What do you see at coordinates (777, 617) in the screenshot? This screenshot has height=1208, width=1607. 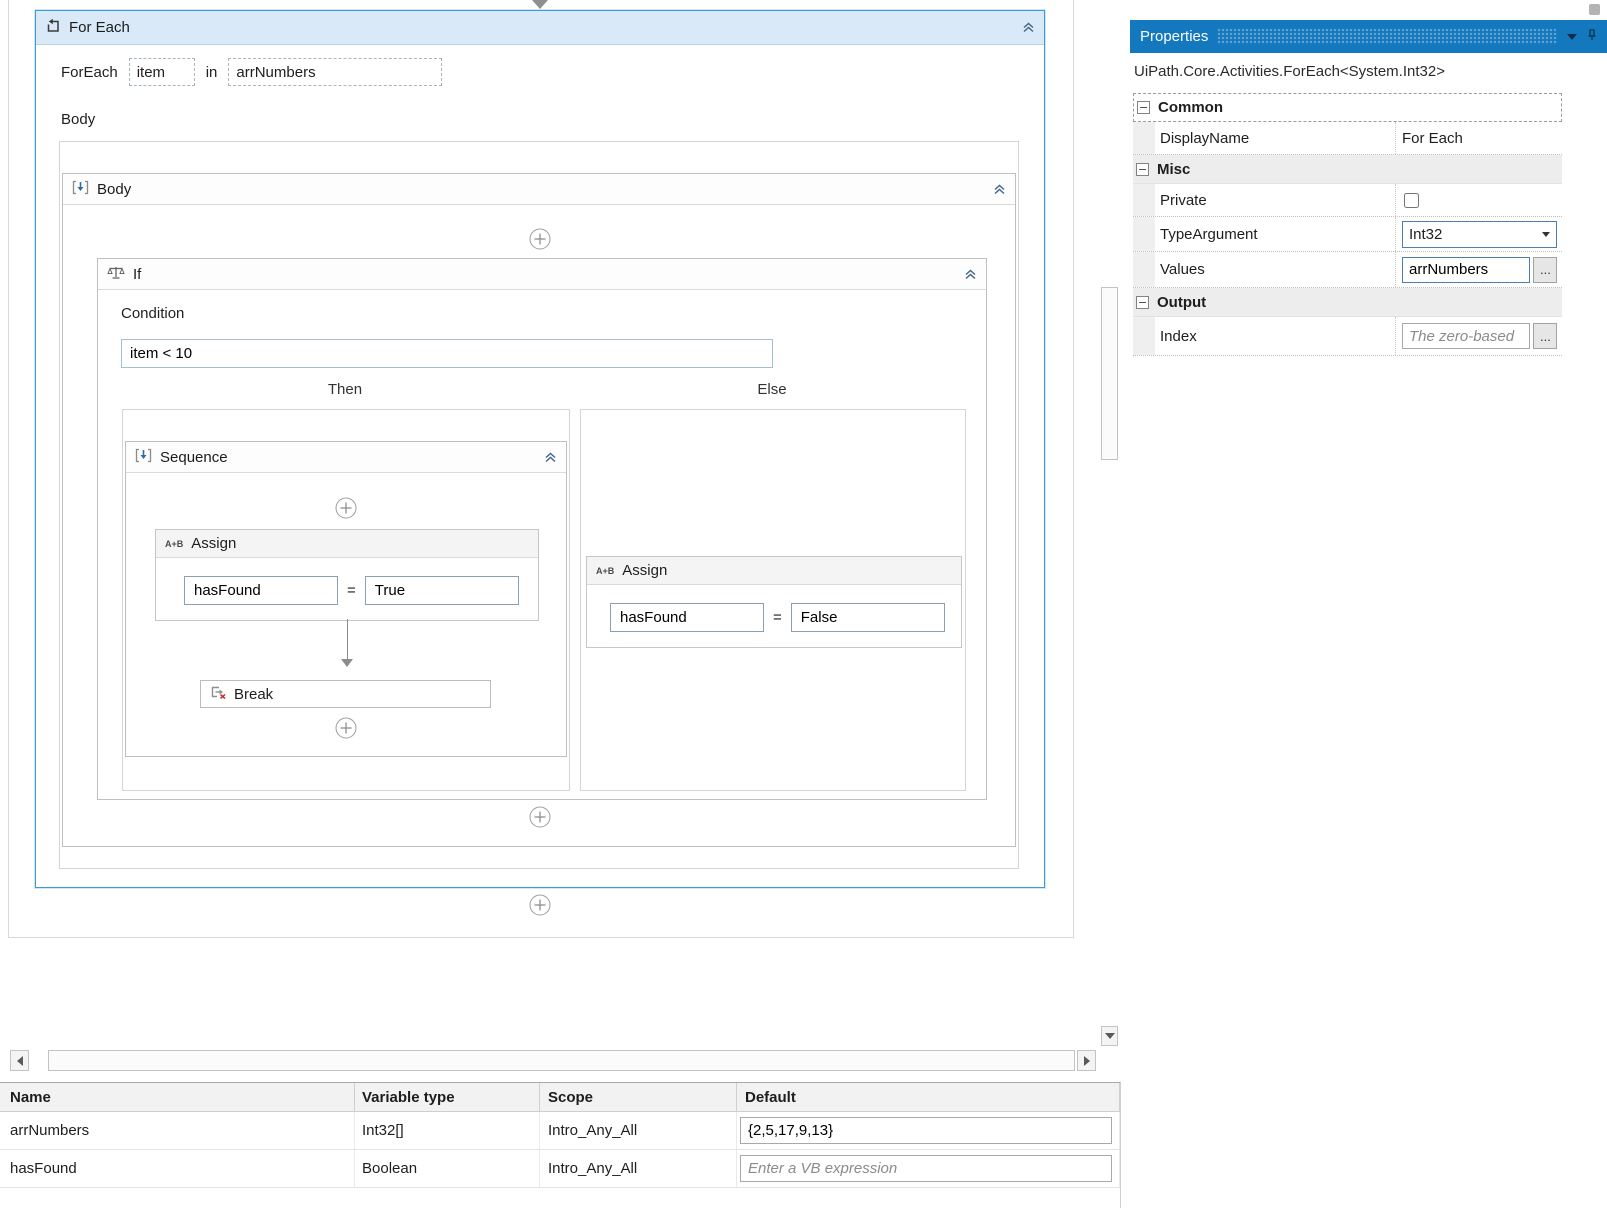 I see `equals-sign: =` at bounding box center [777, 617].